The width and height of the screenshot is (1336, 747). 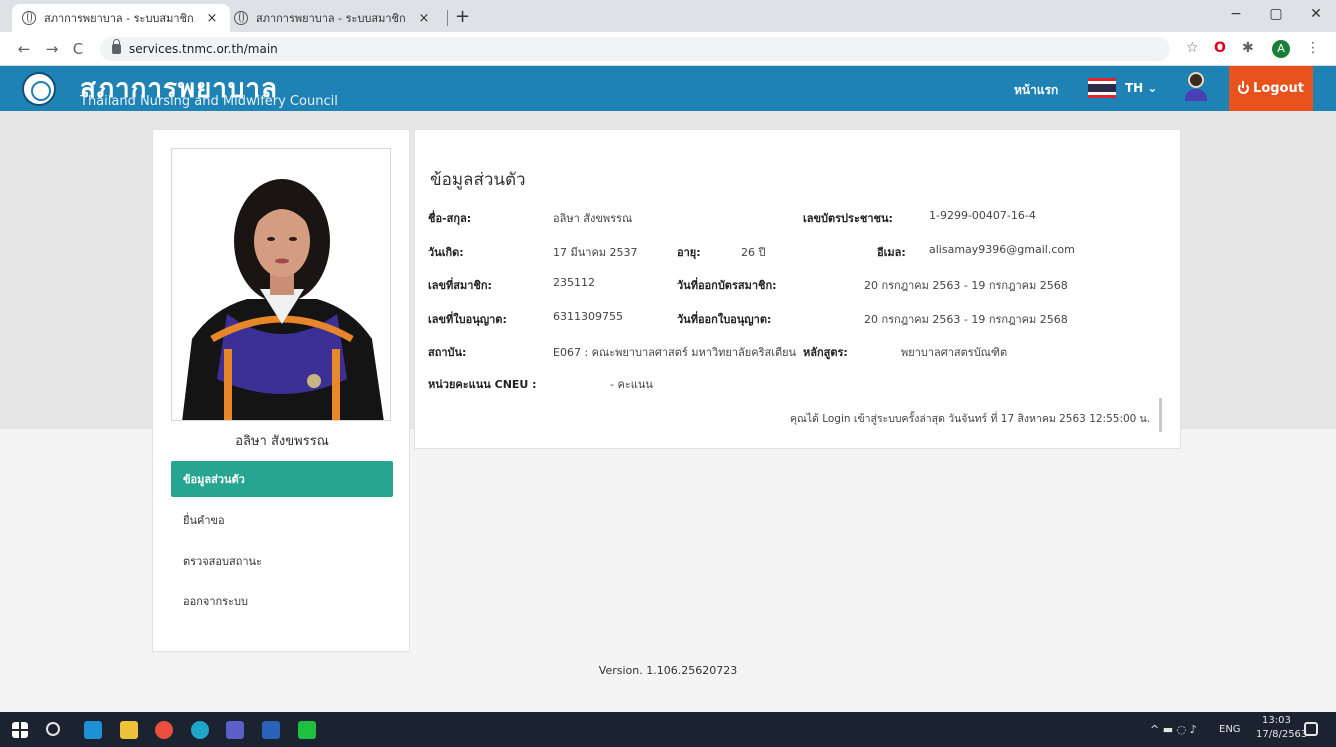 What do you see at coordinates (1196, 88) in the screenshot?
I see `user-avatar` at bounding box center [1196, 88].